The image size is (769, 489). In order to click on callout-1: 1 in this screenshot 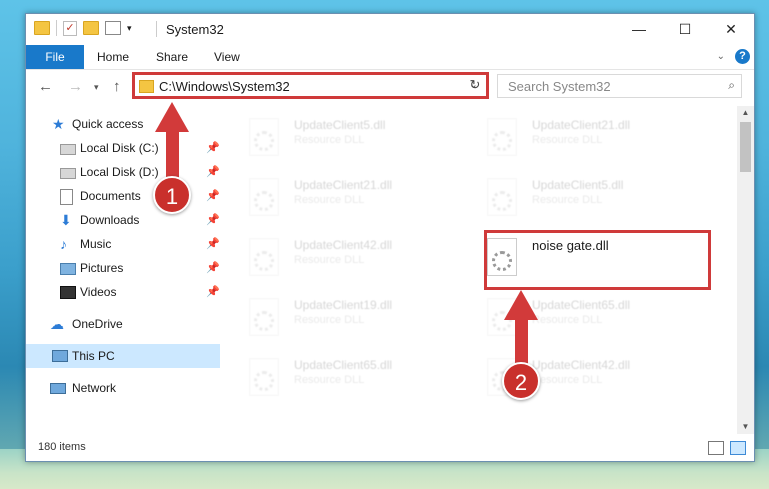, I will do `click(172, 195)`.